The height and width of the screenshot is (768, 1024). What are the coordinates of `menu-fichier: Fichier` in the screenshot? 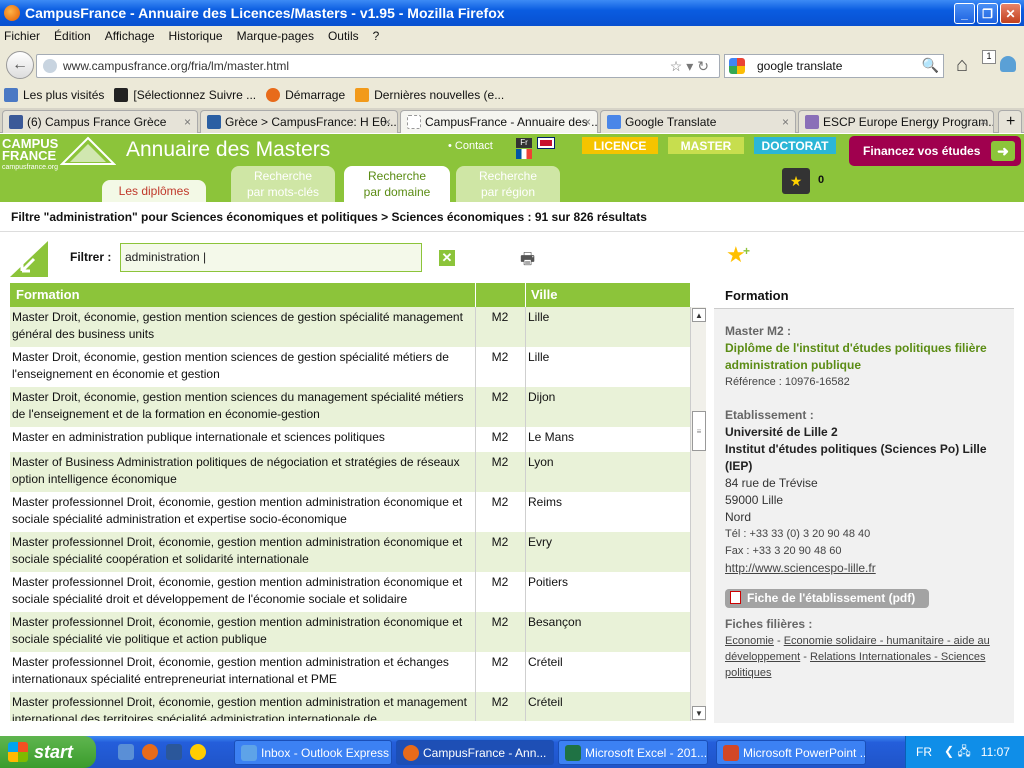 It's located at (22, 36).